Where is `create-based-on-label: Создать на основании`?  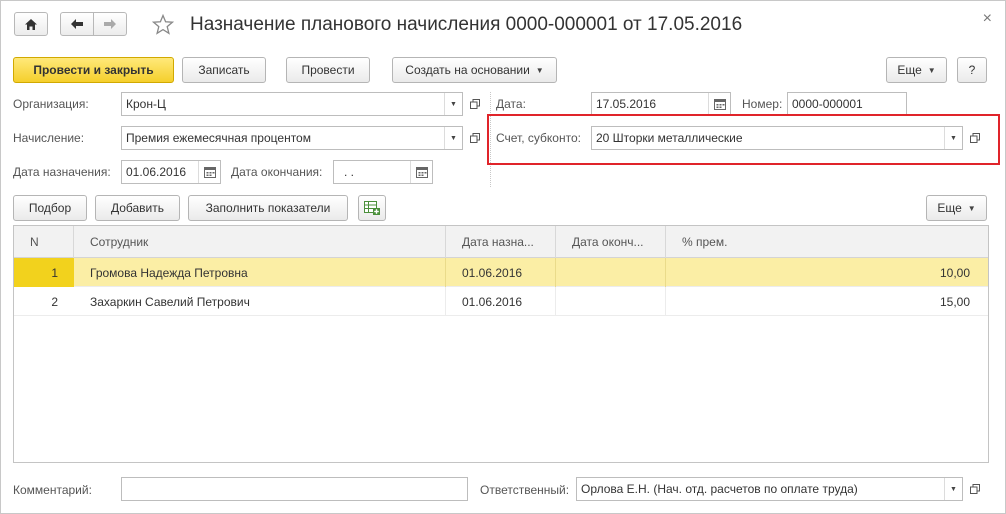
create-based-on-label: Создать на основании is located at coordinates (467, 70).